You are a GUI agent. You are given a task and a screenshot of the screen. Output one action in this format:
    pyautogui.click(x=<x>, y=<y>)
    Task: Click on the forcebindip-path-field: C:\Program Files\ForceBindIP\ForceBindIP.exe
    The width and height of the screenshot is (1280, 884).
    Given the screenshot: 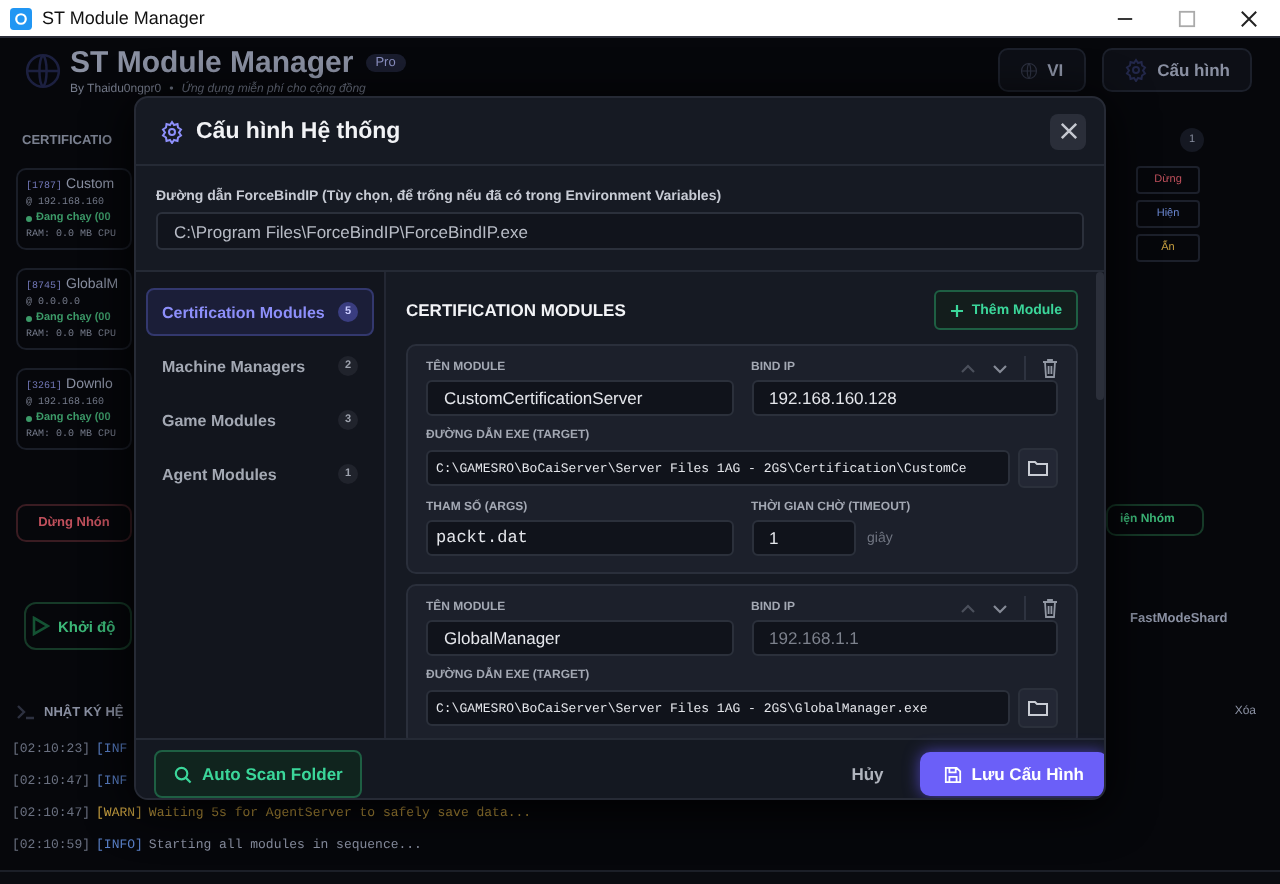 What is the action you would take?
    pyautogui.click(x=620, y=231)
    